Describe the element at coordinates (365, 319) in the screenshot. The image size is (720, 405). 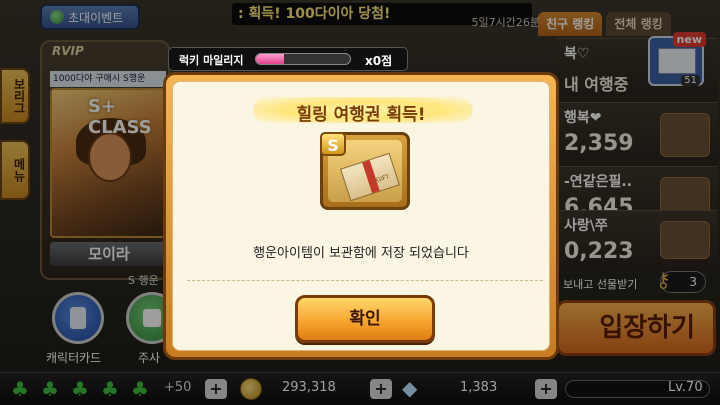
I see `confirm-button: 확인` at that location.